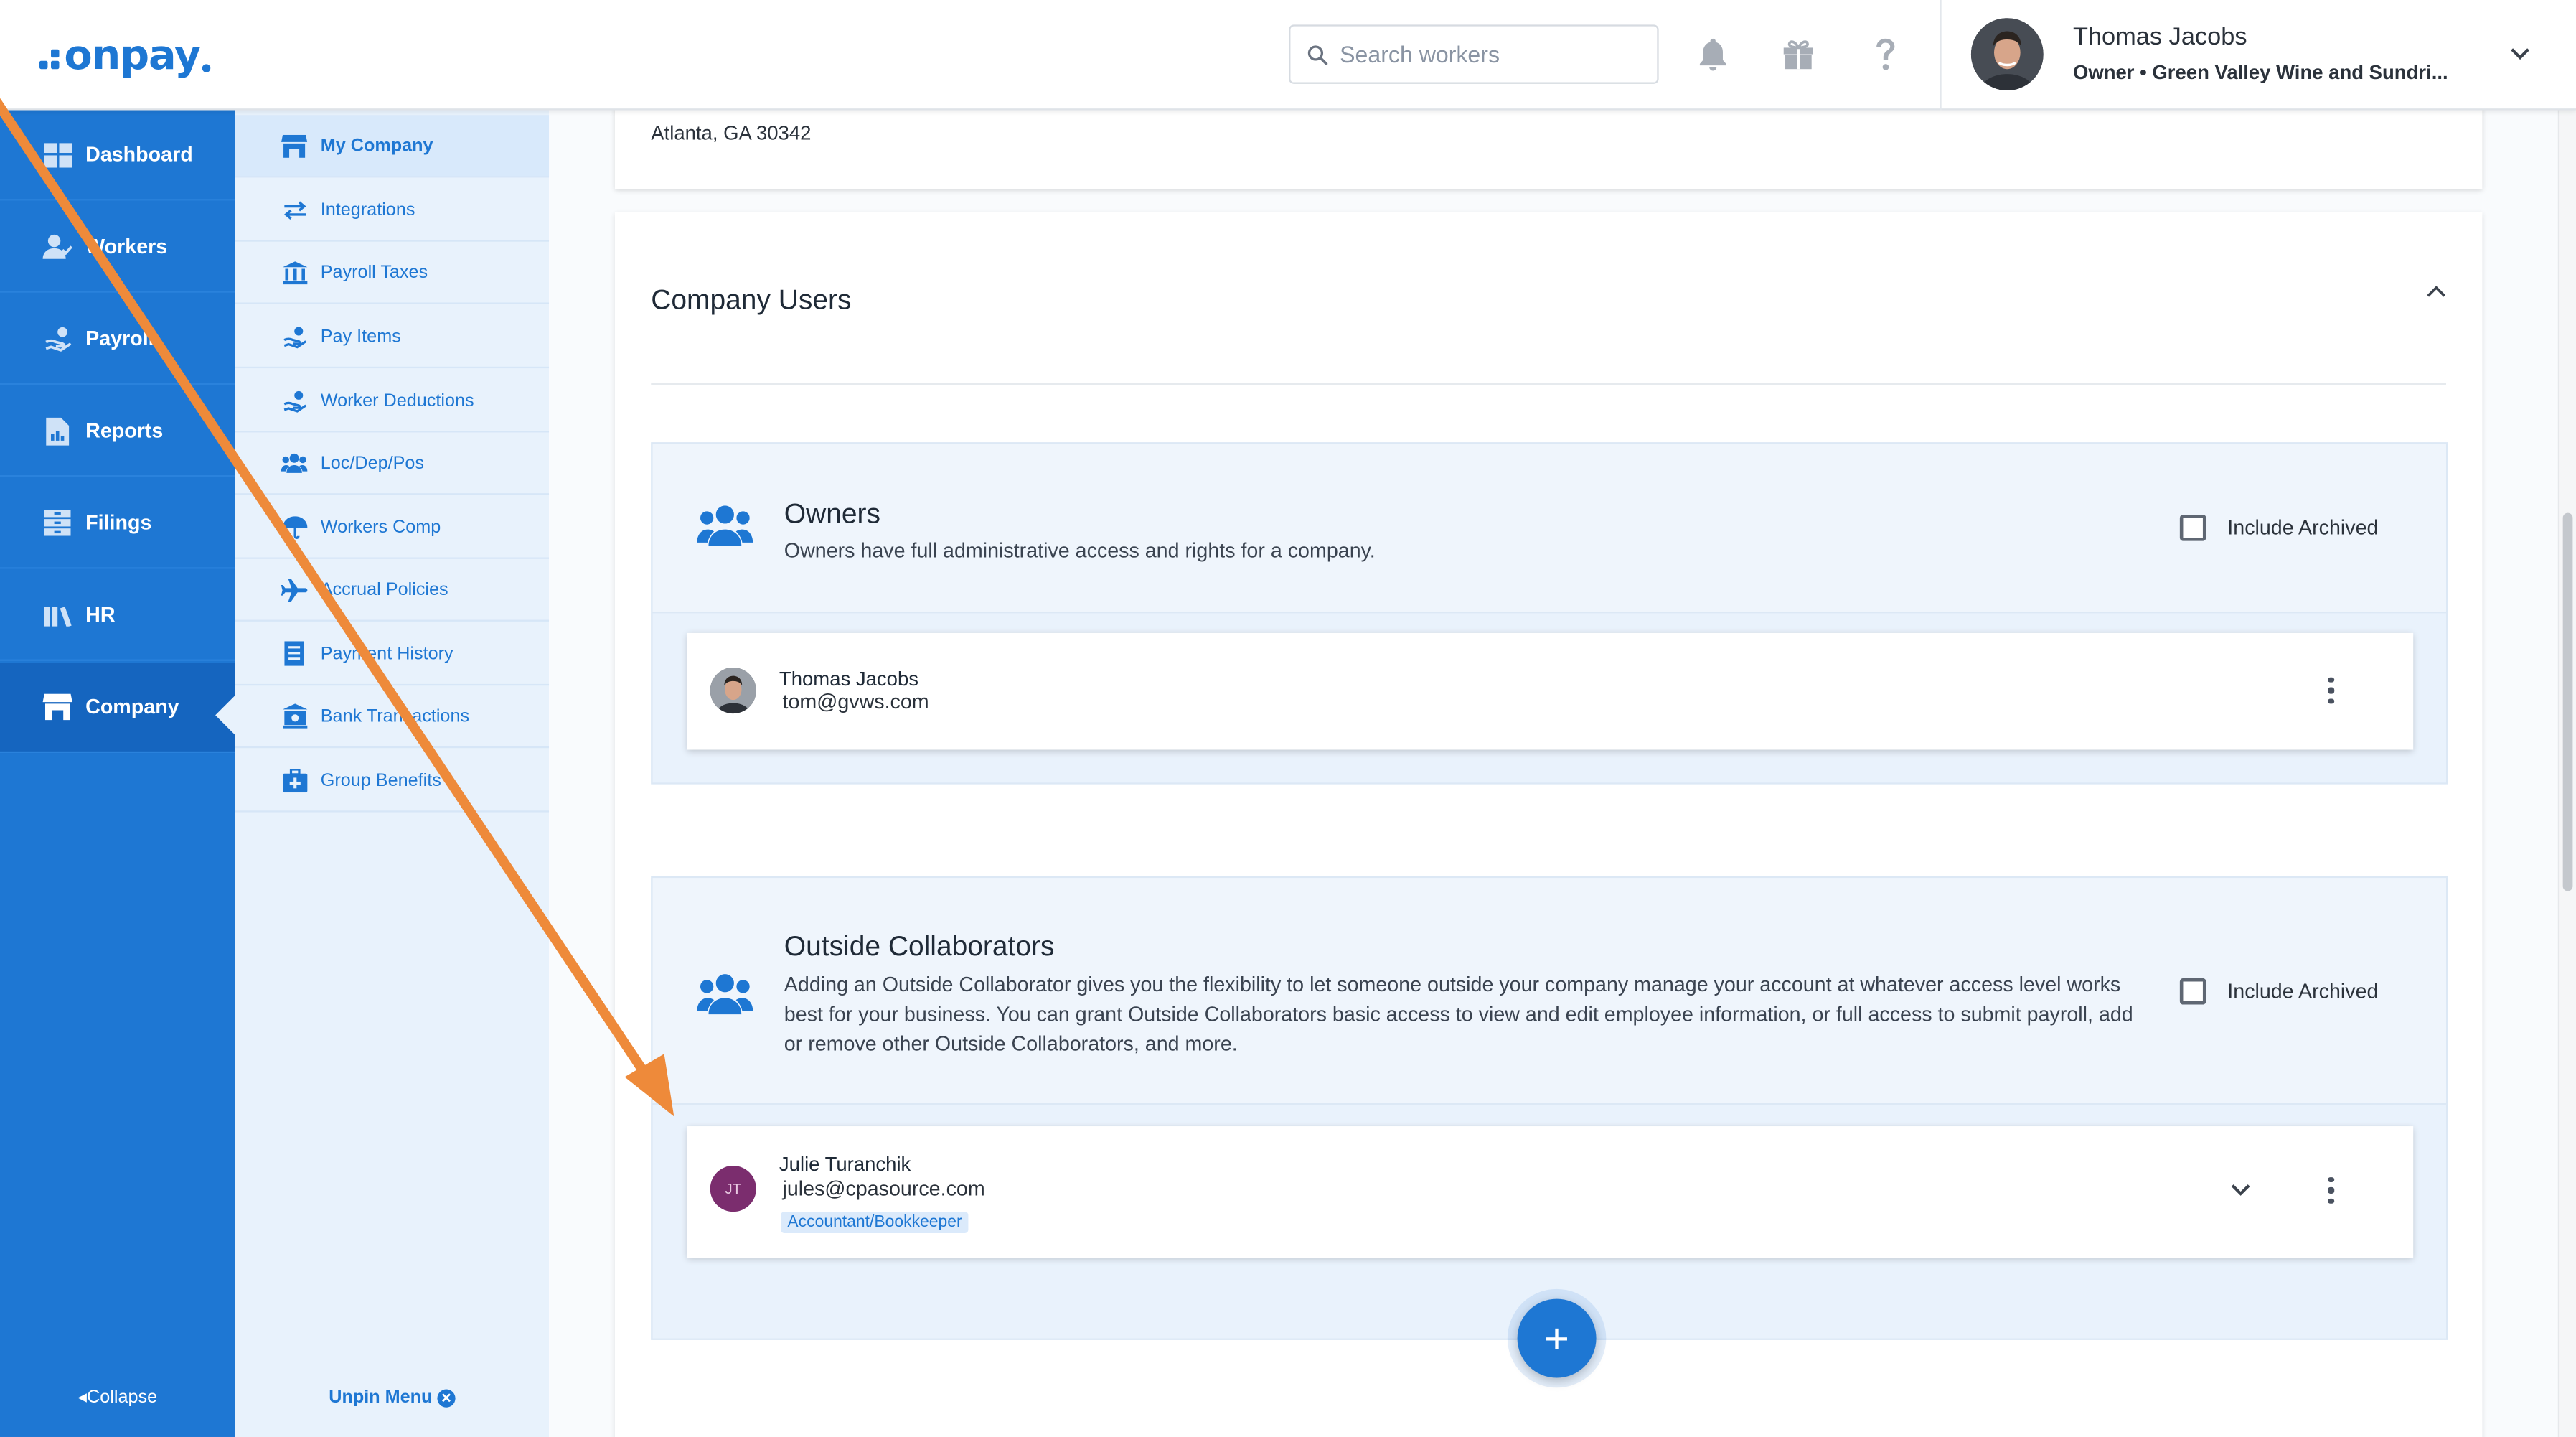 This screenshot has height=1437, width=2576. Describe the element at coordinates (404, 146) in the screenshot. I see `subnav-my-company: My Company` at that location.